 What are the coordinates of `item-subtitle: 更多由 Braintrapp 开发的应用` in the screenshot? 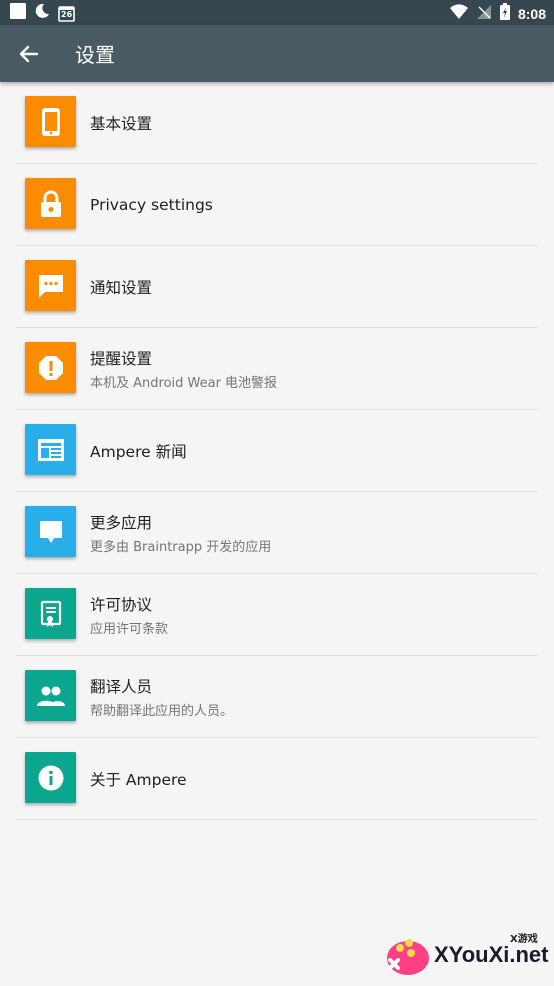 It's located at (181, 547).